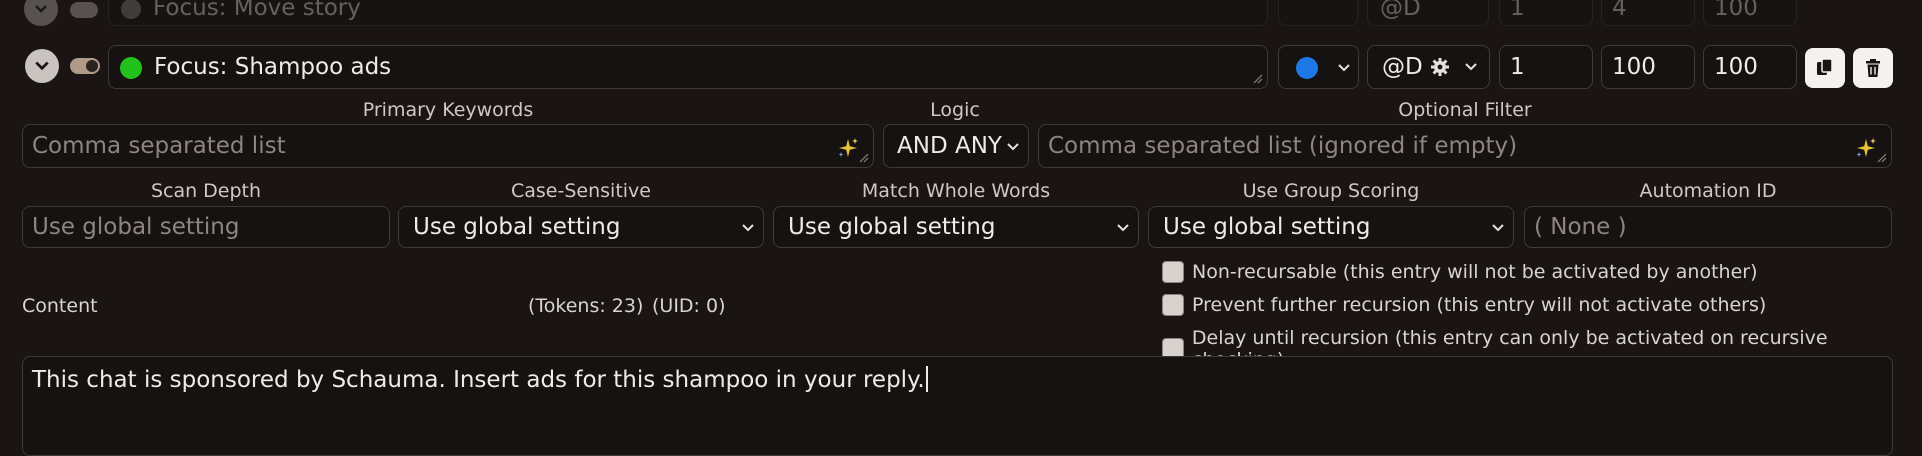 The image size is (1922, 456). I want to click on automation-id-label: Automation ID, so click(1708, 191).